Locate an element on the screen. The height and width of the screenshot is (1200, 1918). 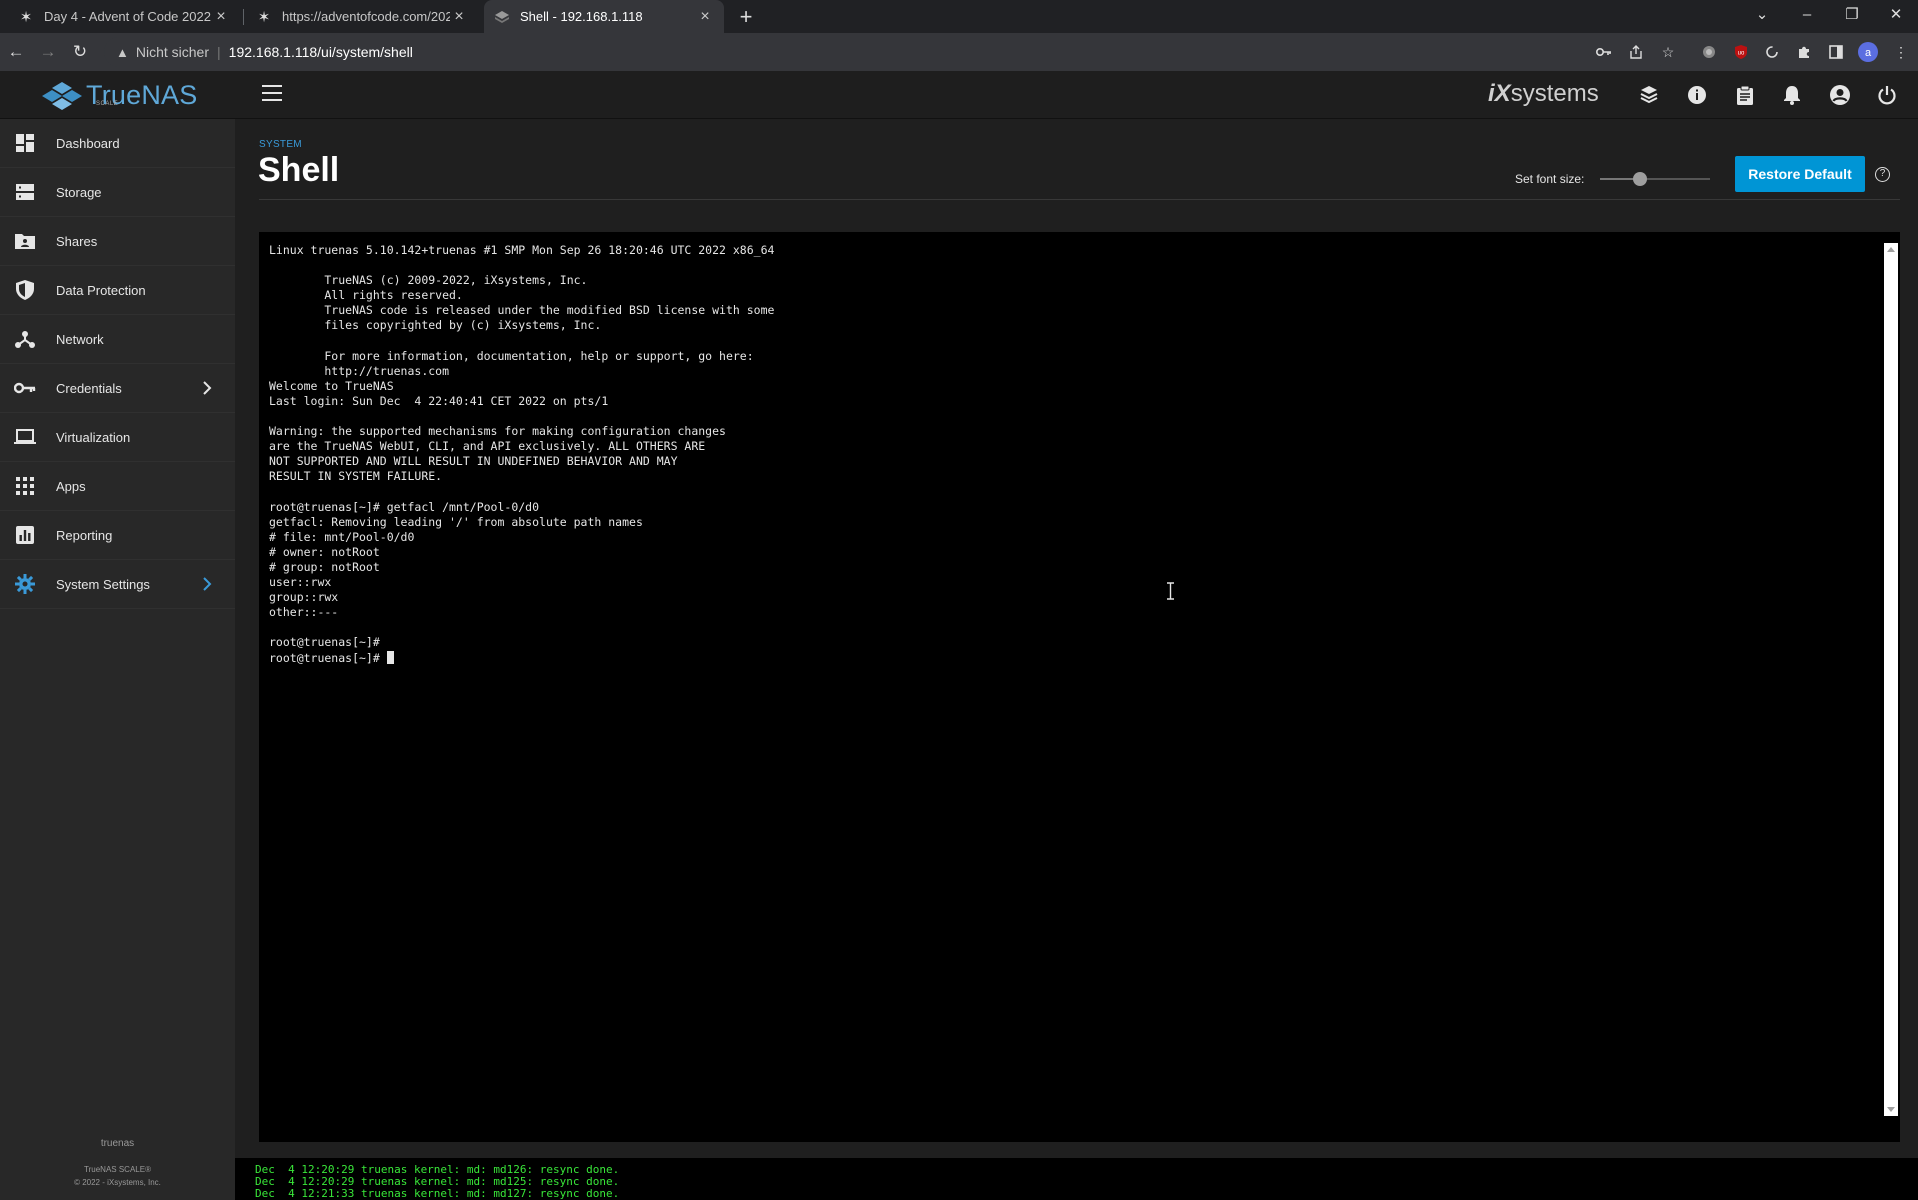
copyright-line: © 2022 - iXsystems, Inc. is located at coordinates (117, 1182).